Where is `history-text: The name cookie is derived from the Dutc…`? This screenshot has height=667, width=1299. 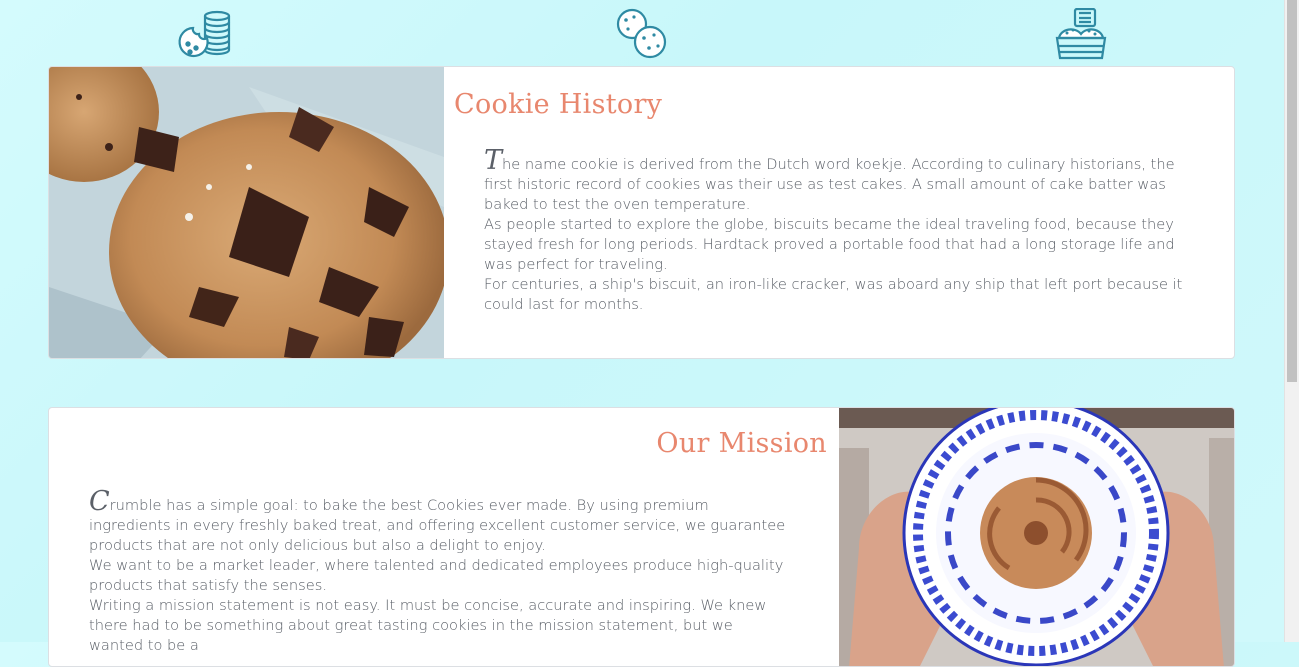
history-text: The name cookie is derived from the Dutc… is located at coordinates (844, 230).